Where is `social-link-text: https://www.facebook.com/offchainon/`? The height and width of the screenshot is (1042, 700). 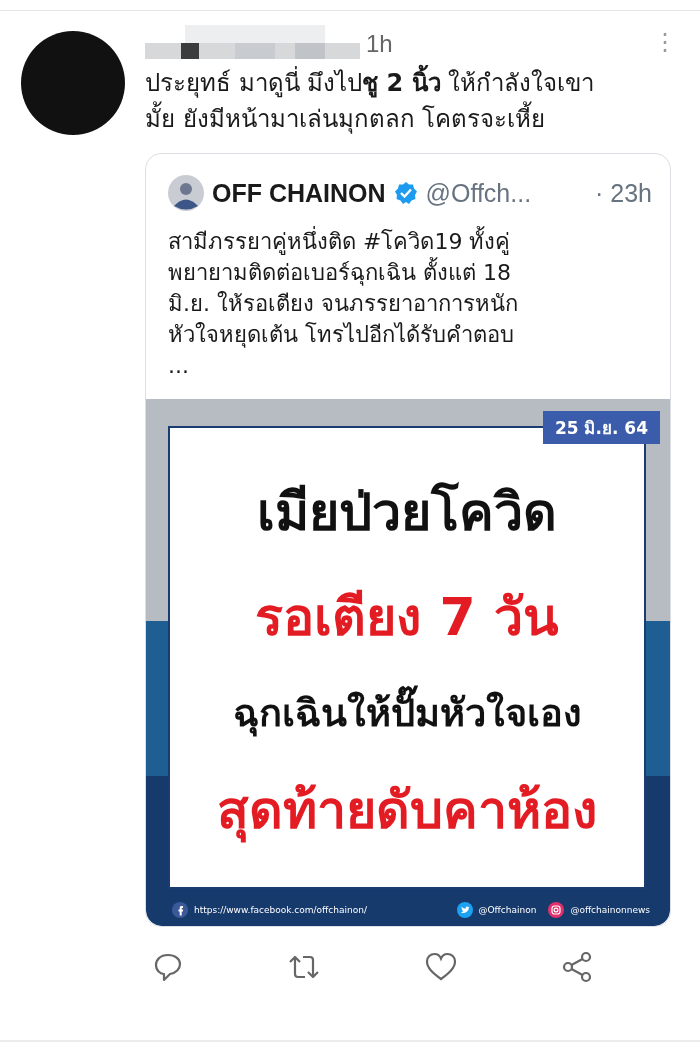
social-link-text: https://www.facebook.com/offchainon/ is located at coordinates (280, 910).